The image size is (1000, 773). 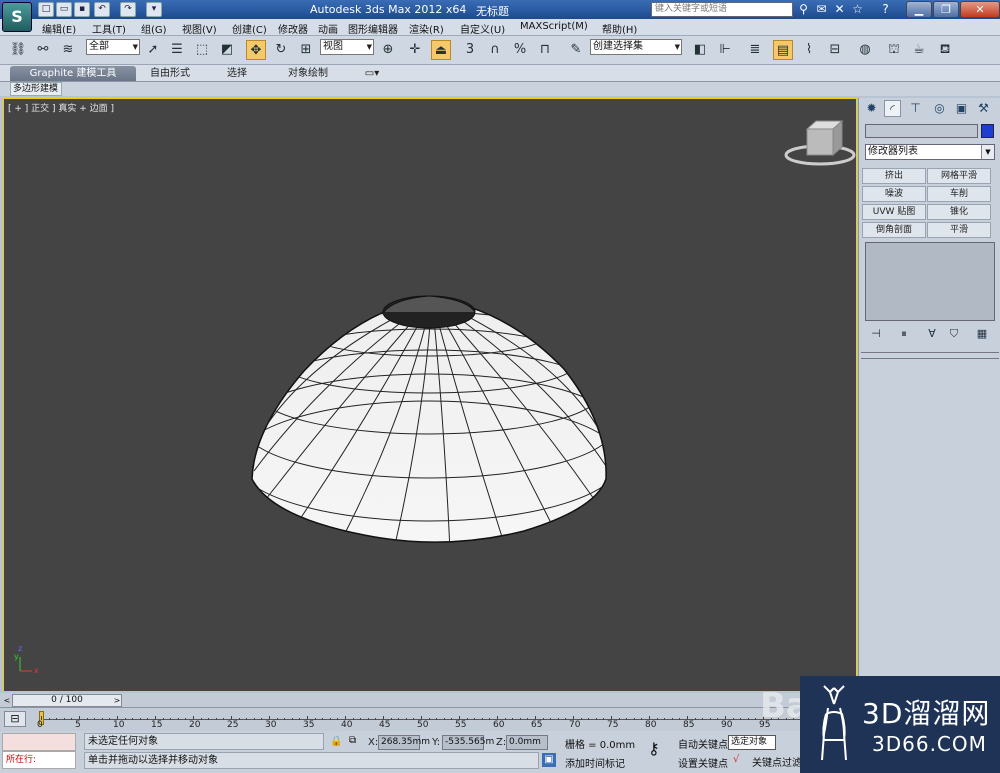 I want to click on material-editor-icon: ◍, so click(x=865, y=50).